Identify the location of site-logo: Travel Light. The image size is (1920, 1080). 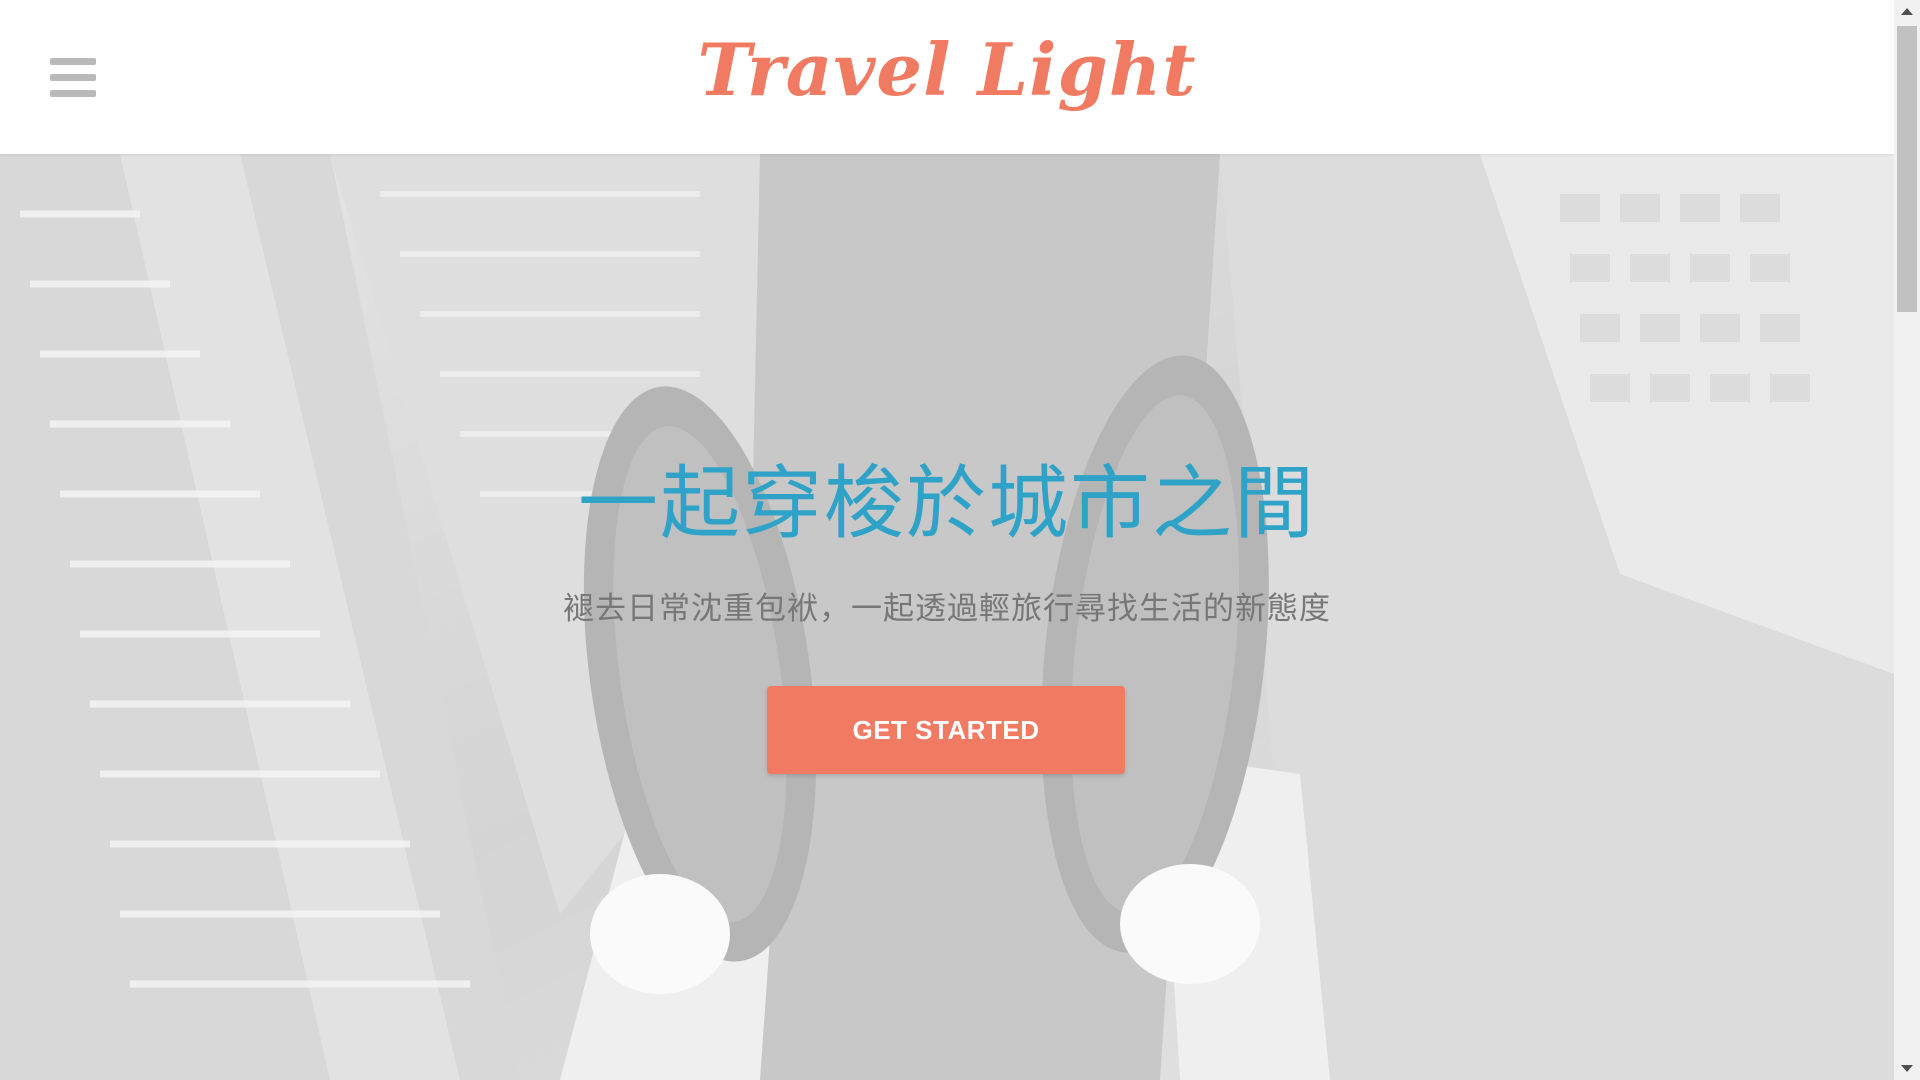
(947, 70).